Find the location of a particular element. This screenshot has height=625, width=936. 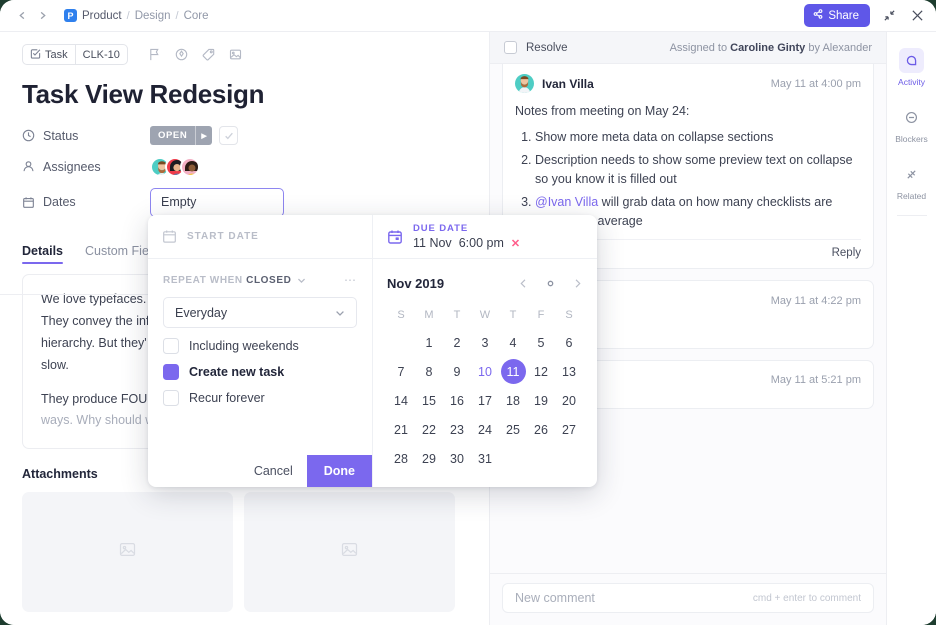

assigned-prefix: Assigned to is located at coordinates (698, 47).